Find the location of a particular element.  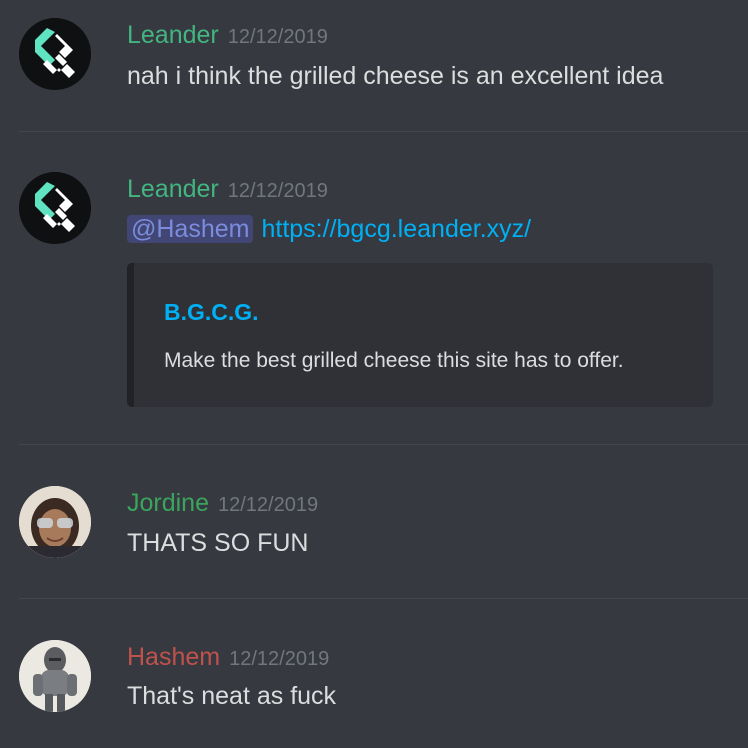

message-text: @Hashem https://bgcg.leander.xyz/ is located at coordinates (329, 229).